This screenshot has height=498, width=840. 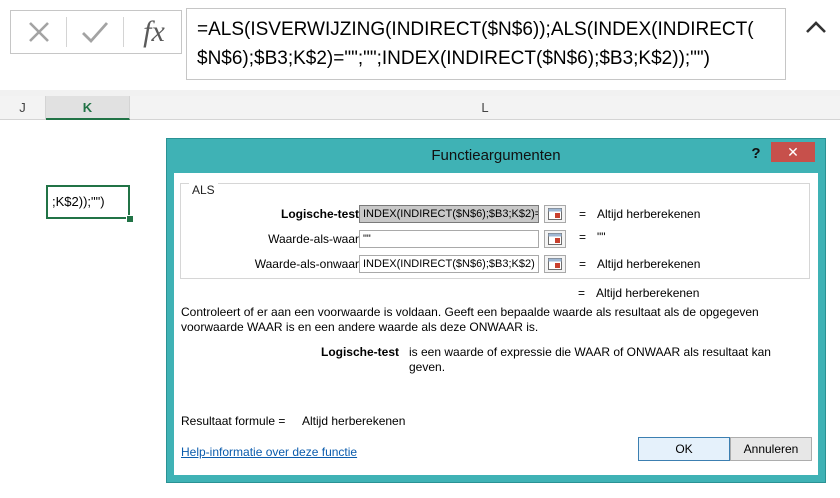 What do you see at coordinates (485, 108) in the screenshot?
I see `column-l-header: L` at bounding box center [485, 108].